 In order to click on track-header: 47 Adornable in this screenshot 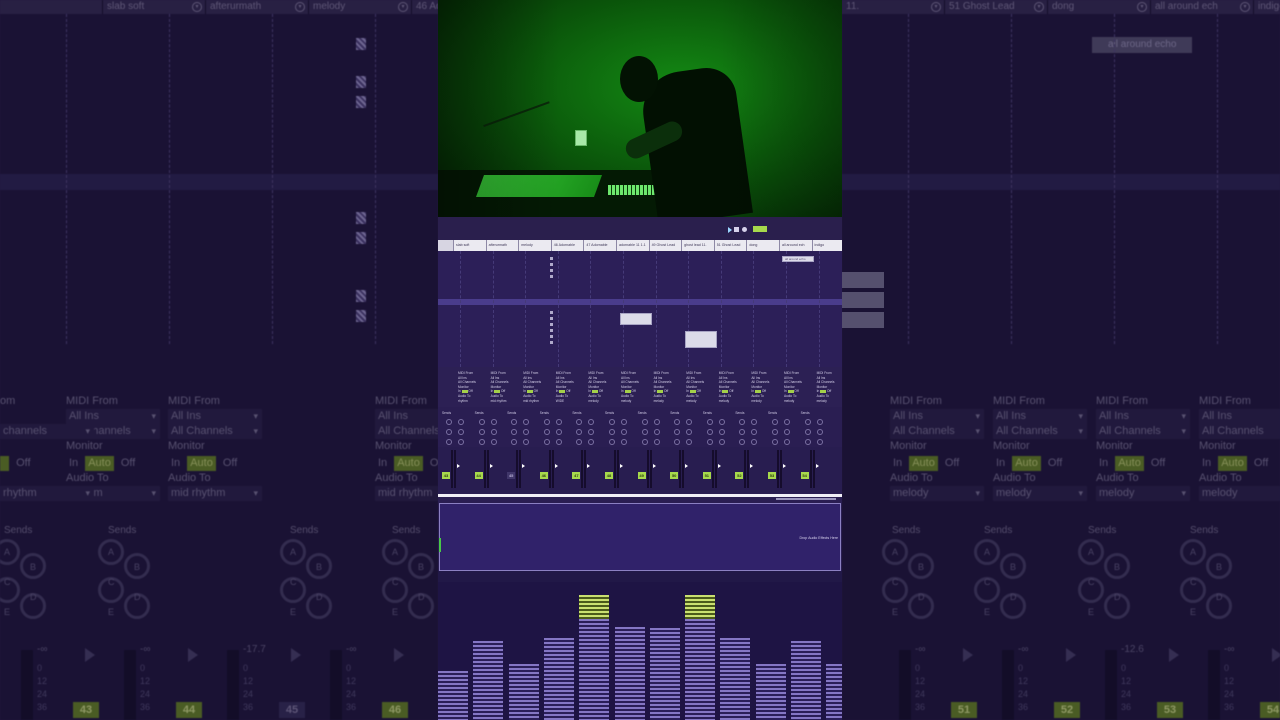, I will do `click(600, 245)`.